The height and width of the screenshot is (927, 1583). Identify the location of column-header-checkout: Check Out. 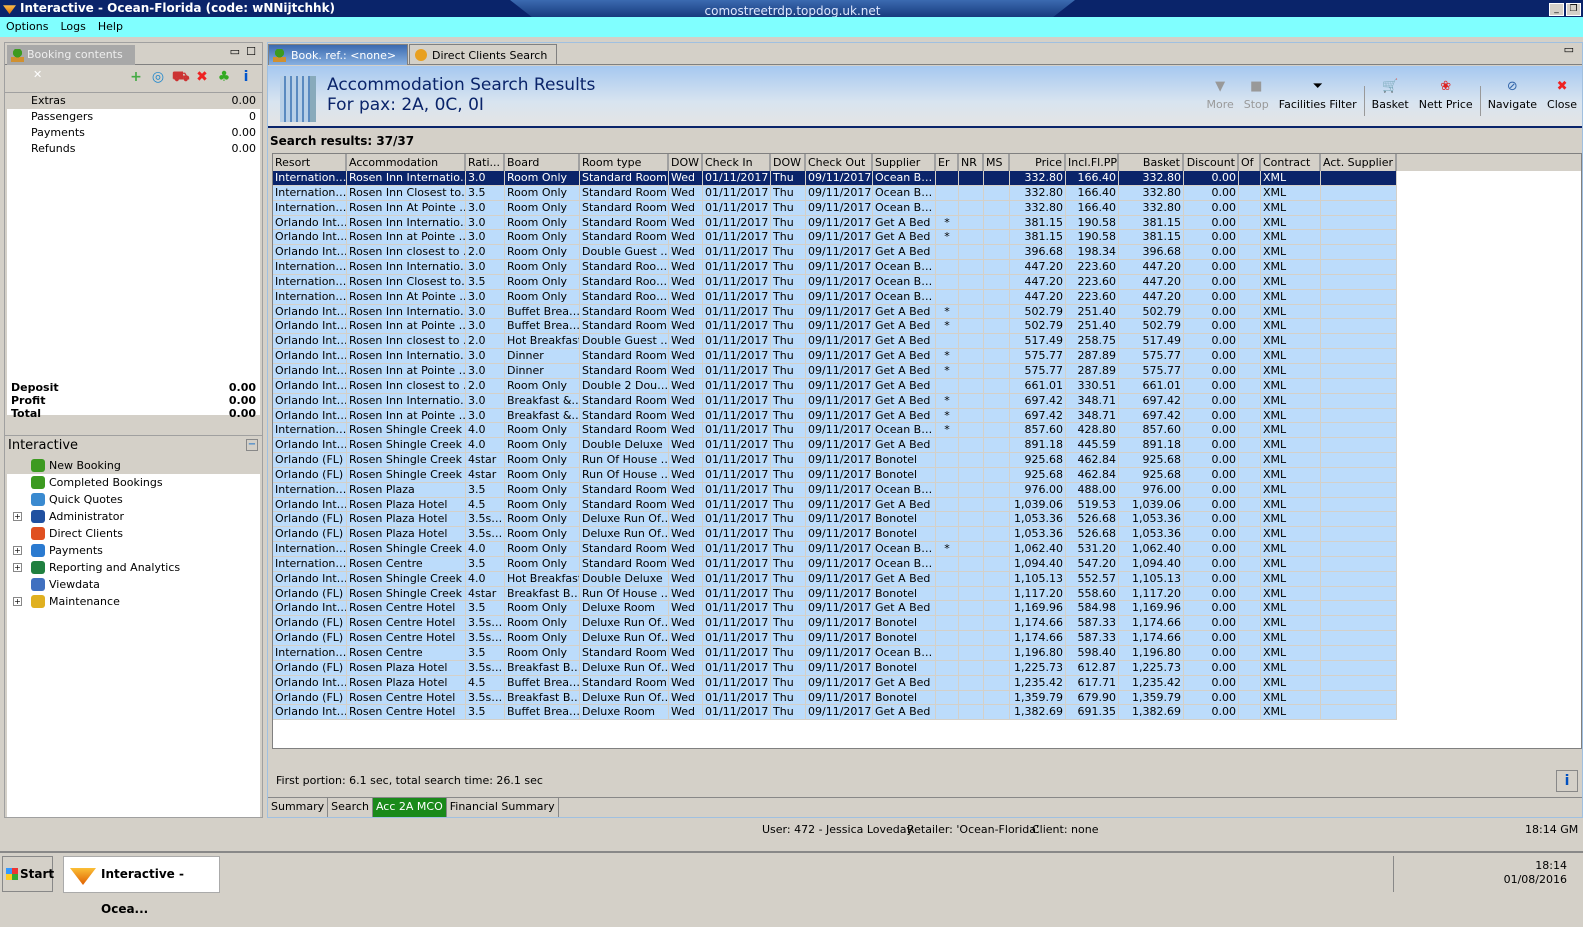
(839, 162).